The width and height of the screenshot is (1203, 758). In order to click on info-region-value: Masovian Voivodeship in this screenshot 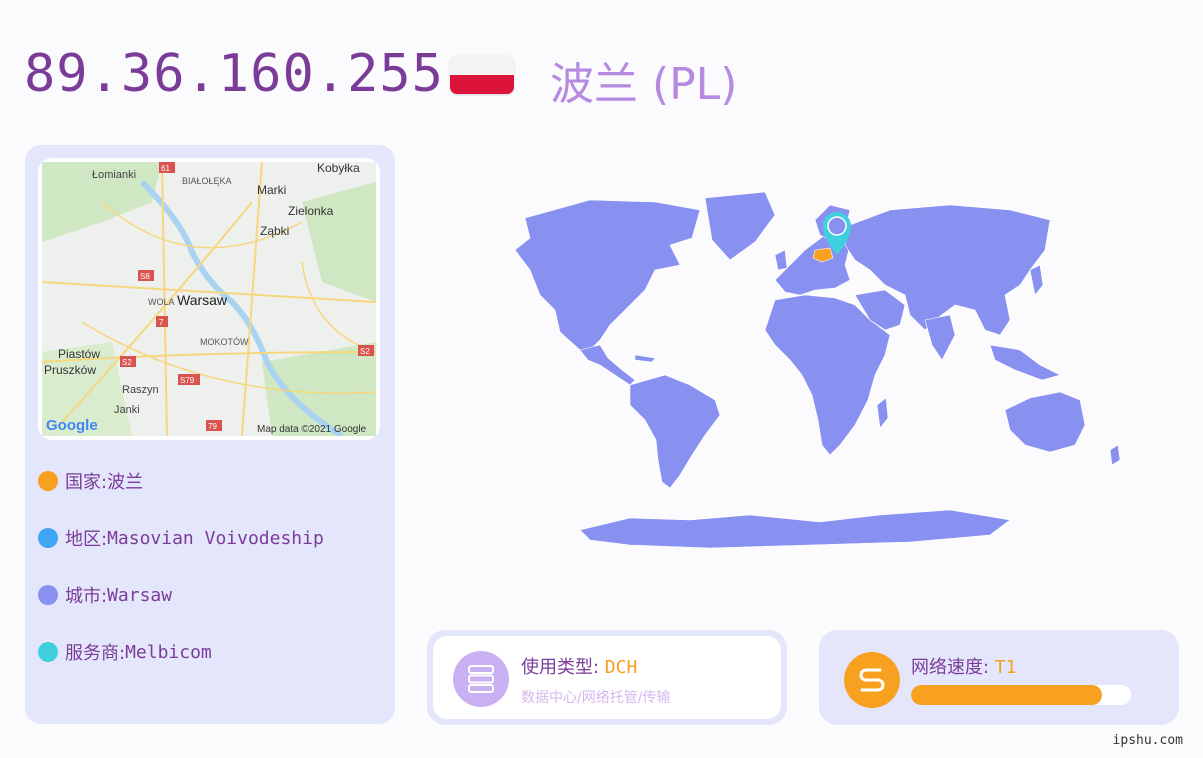, I will do `click(215, 538)`.